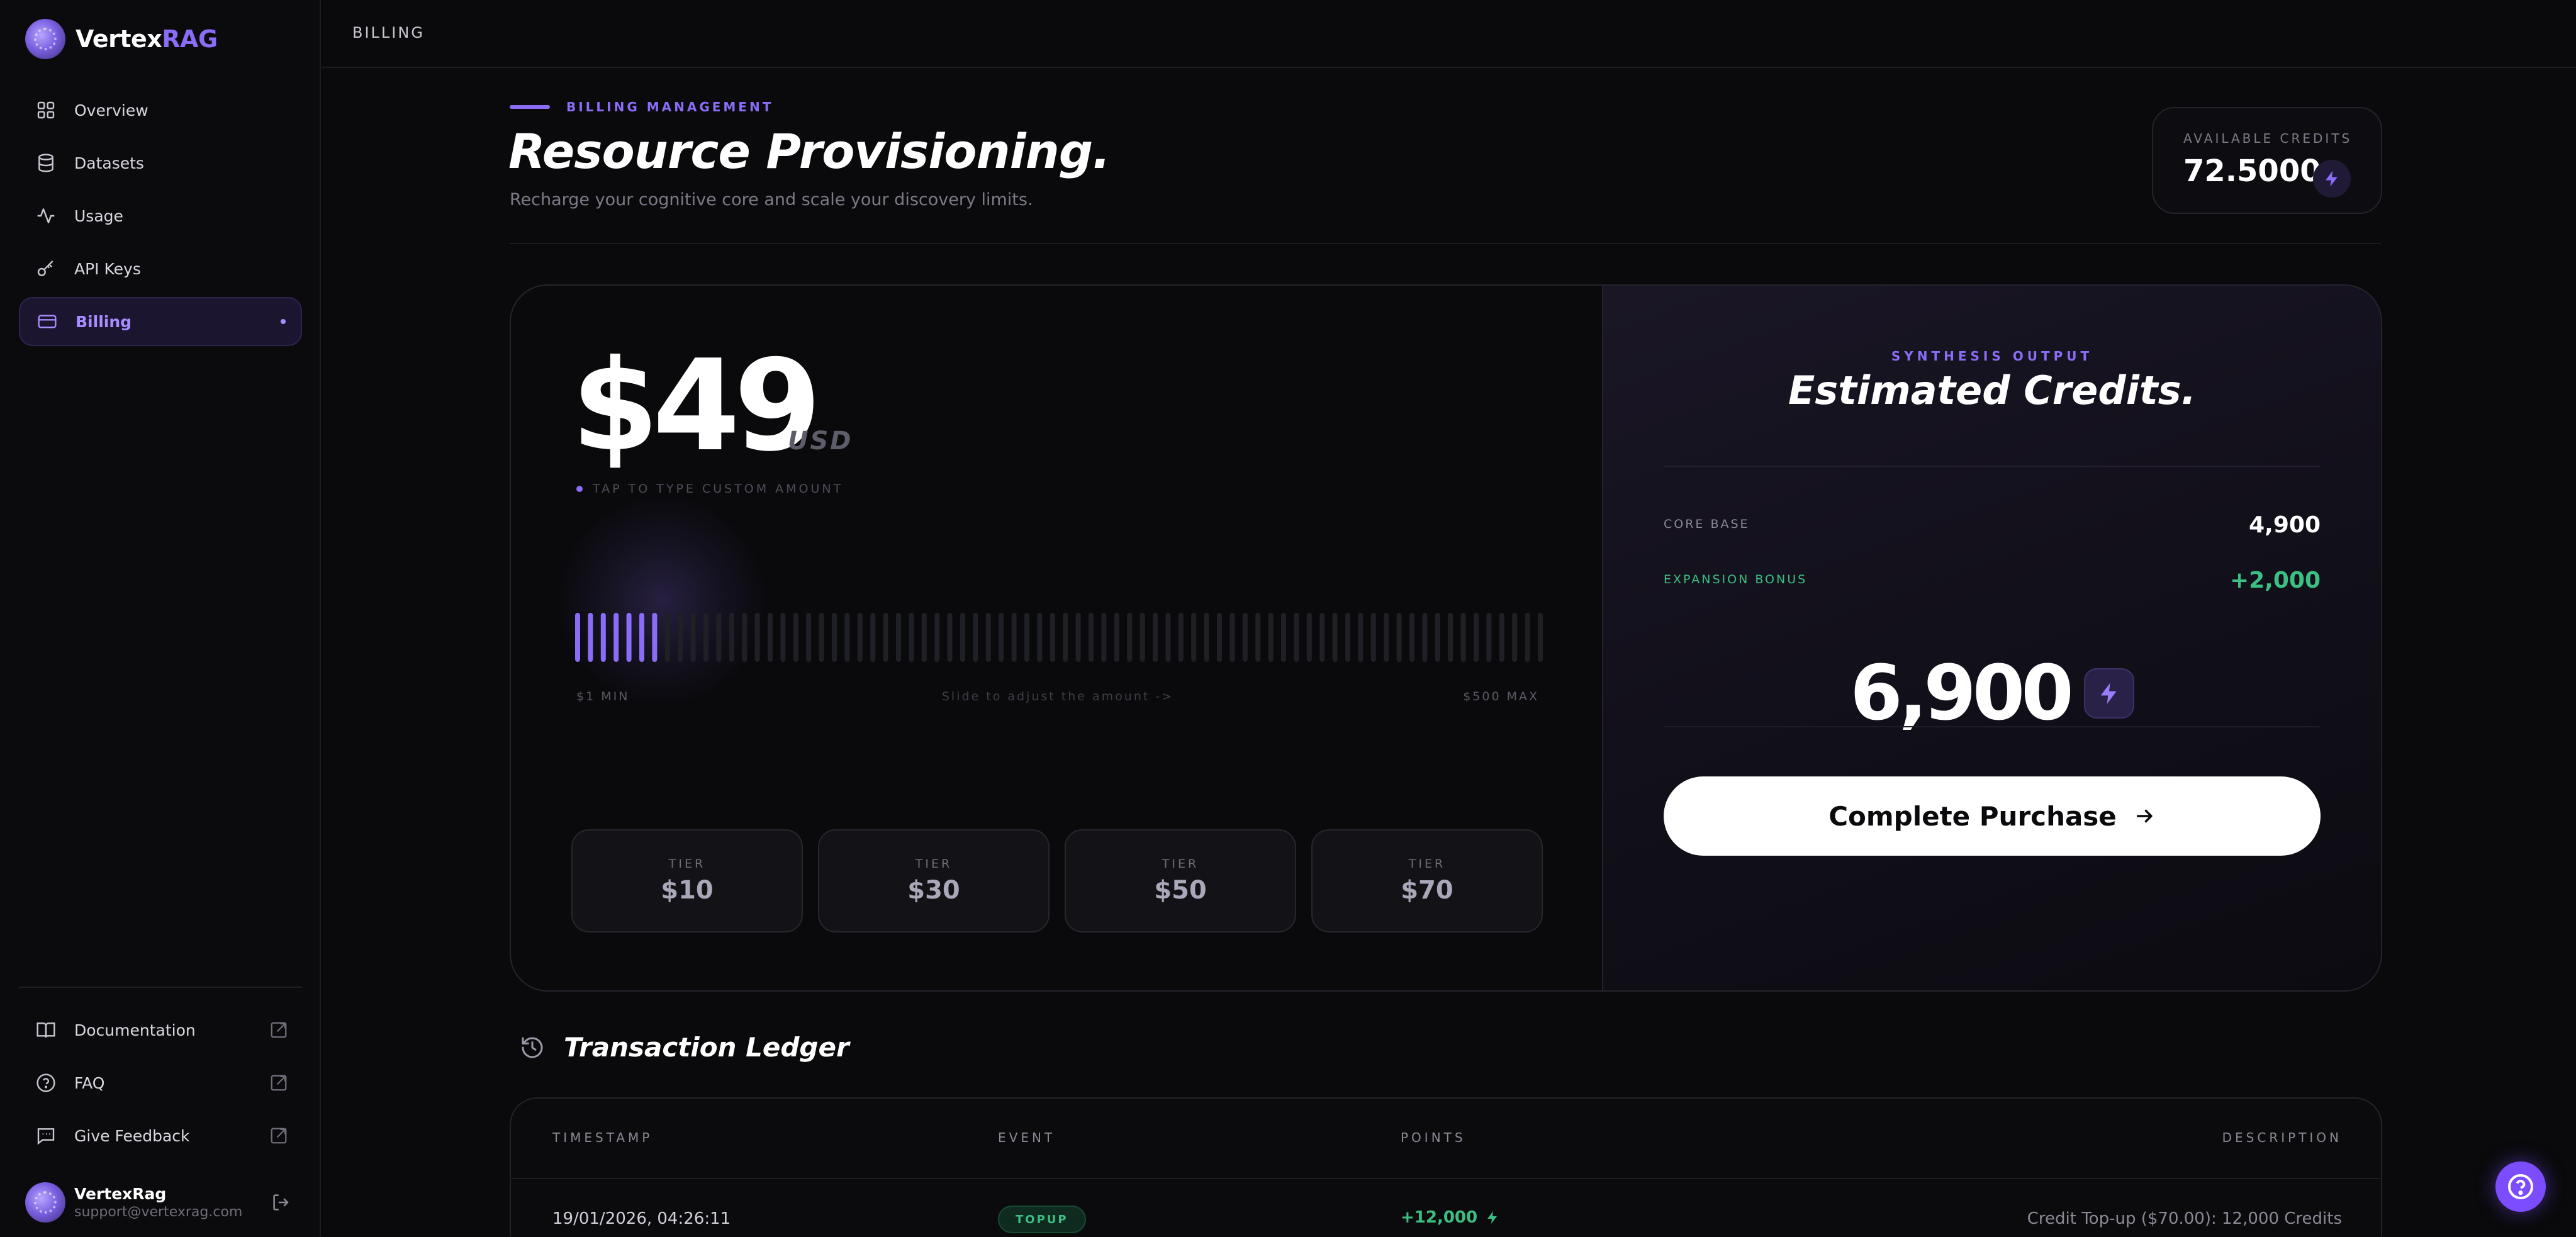 The height and width of the screenshot is (1237, 2576). What do you see at coordinates (2144, 816) in the screenshot?
I see `arrow-right-icon` at bounding box center [2144, 816].